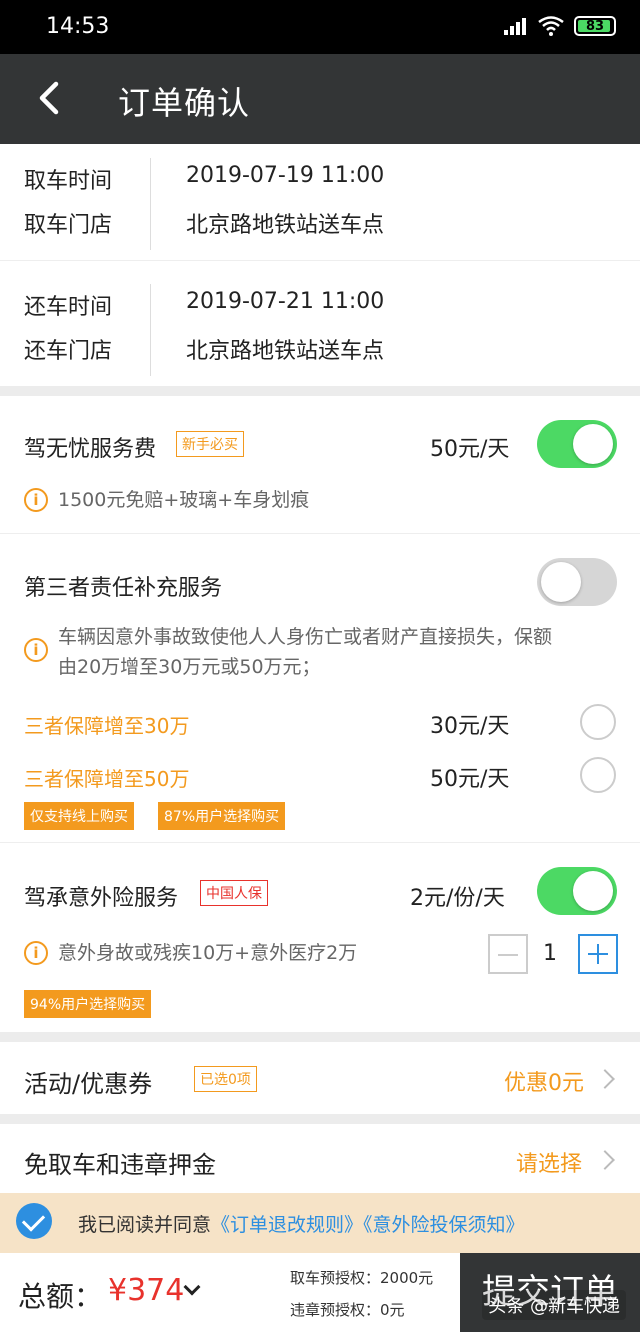 The image size is (640, 1332). What do you see at coordinates (285, 301) in the screenshot?
I see `return-time-value: 2019-07-21 11:00` at bounding box center [285, 301].